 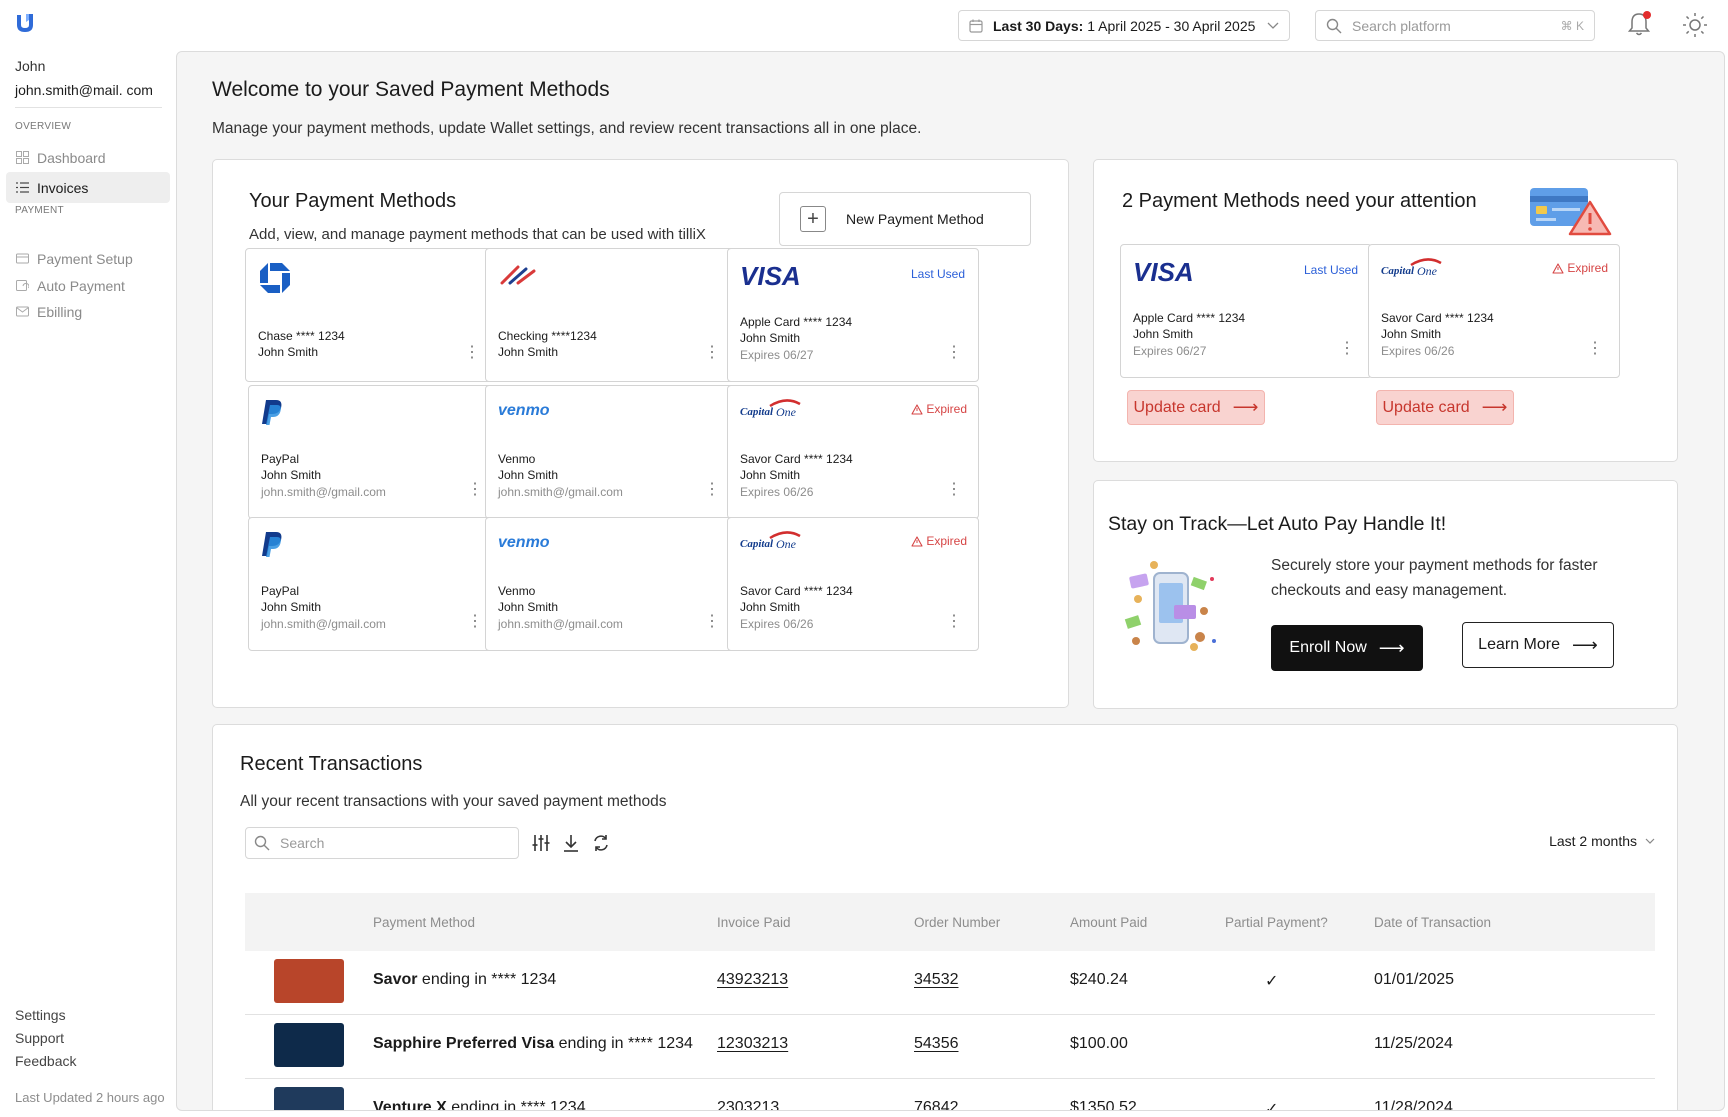 What do you see at coordinates (1455, 25) in the screenshot?
I see `platform-search-input: Search platform ⌘ K` at bounding box center [1455, 25].